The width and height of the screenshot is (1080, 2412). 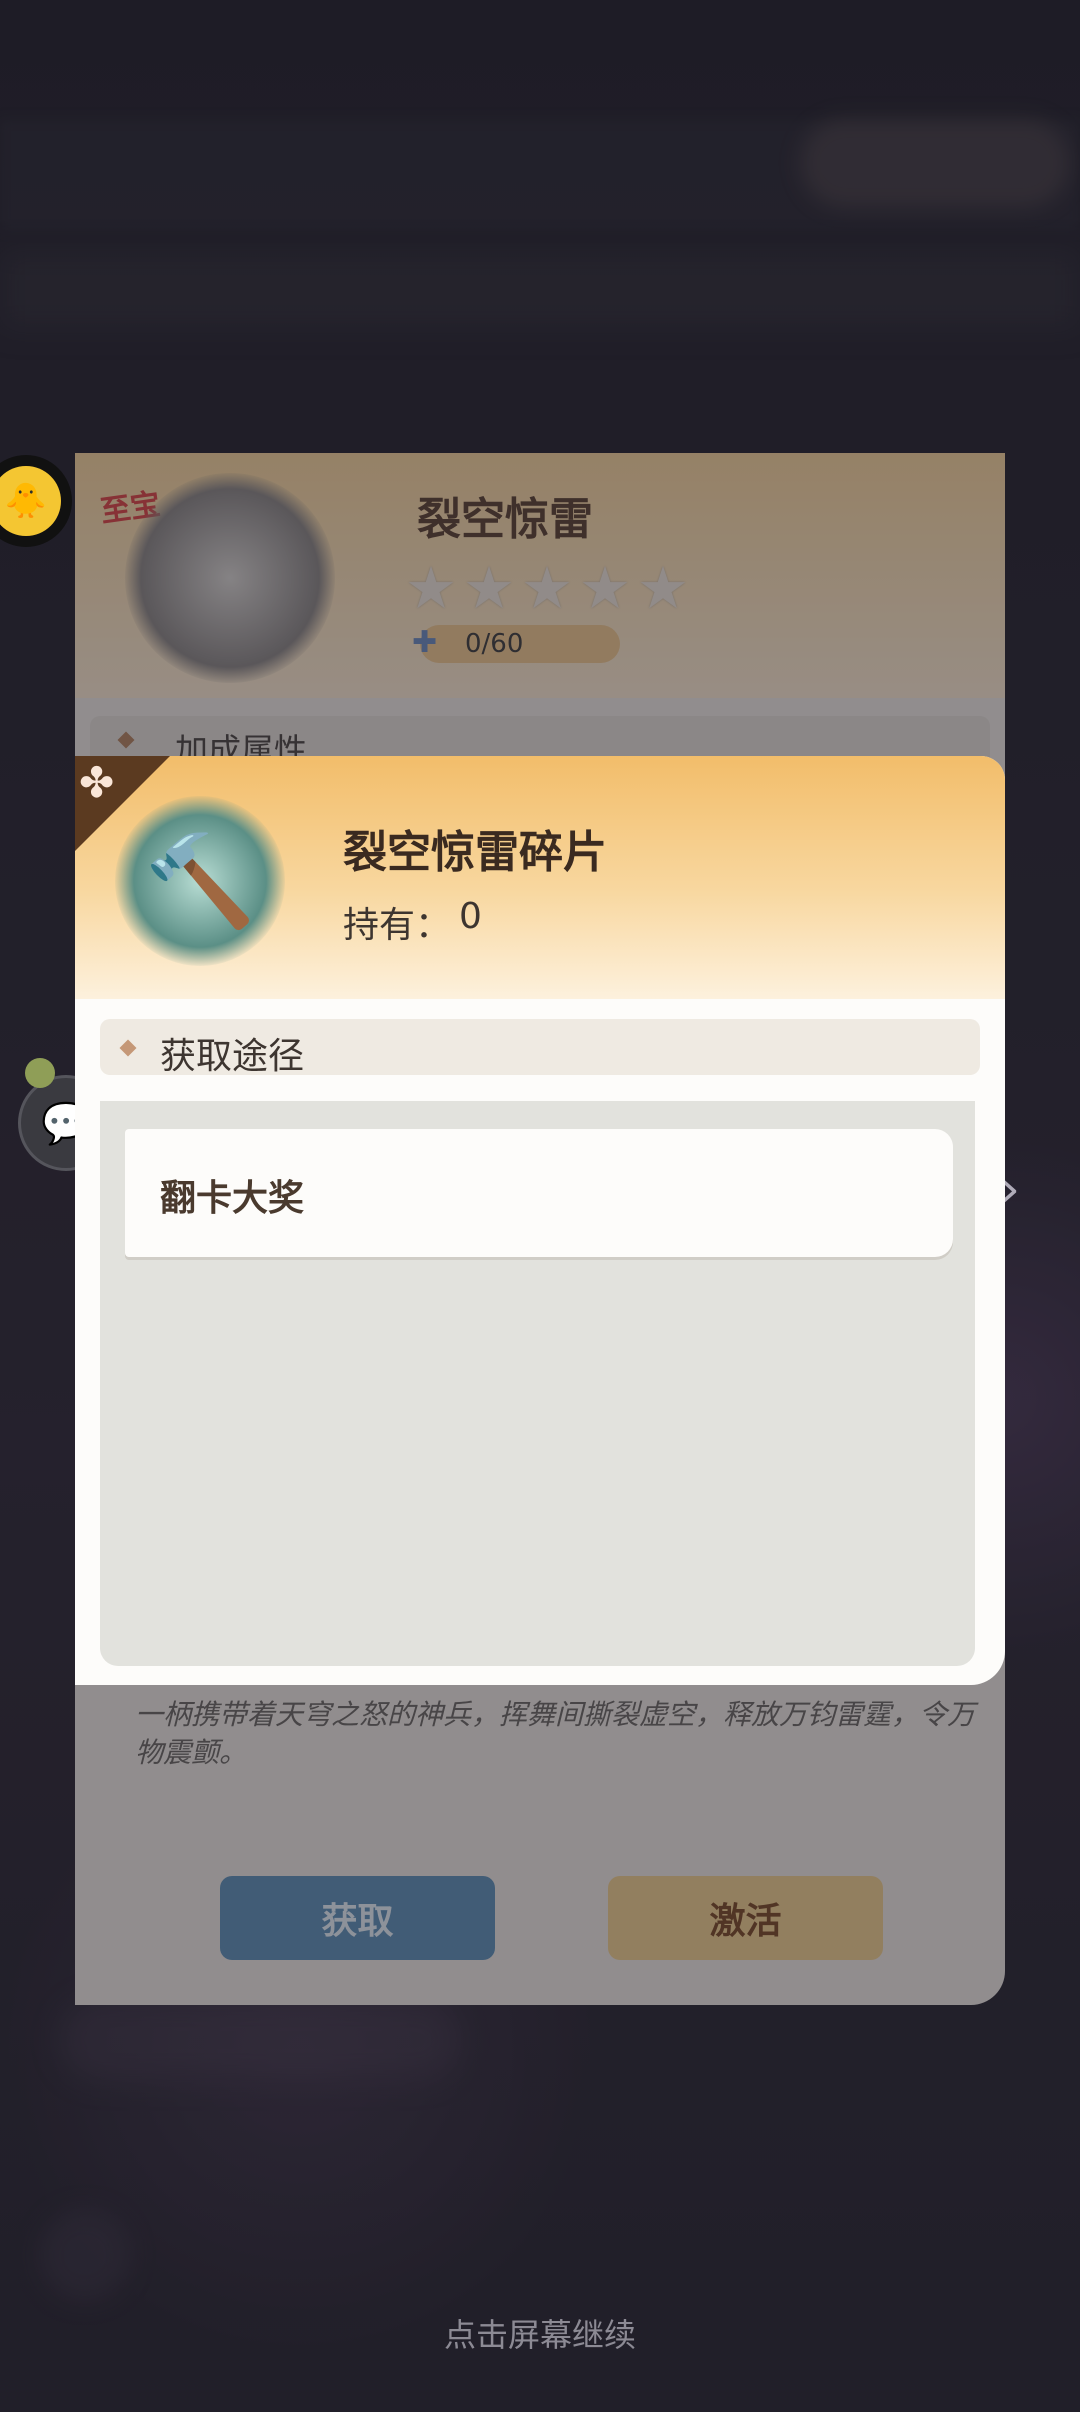 I want to click on list-item: 翻卡大奖, so click(x=539, y=1193).